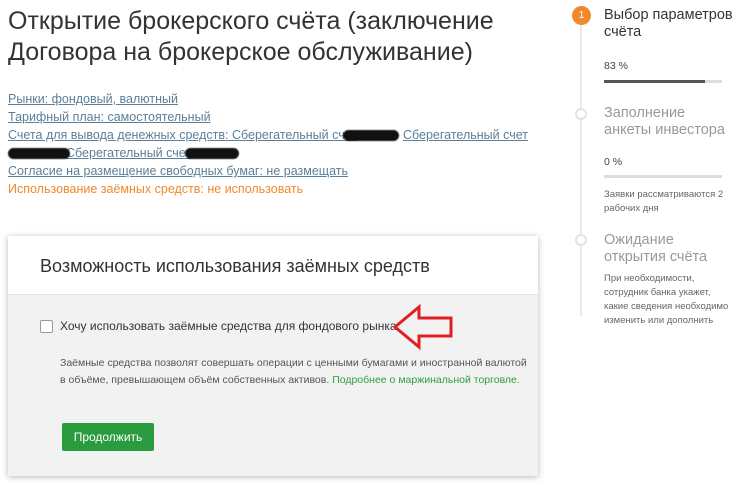  I want to click on param-tariff-link: Тарифный план: самостоятельный, so click(288, 117).